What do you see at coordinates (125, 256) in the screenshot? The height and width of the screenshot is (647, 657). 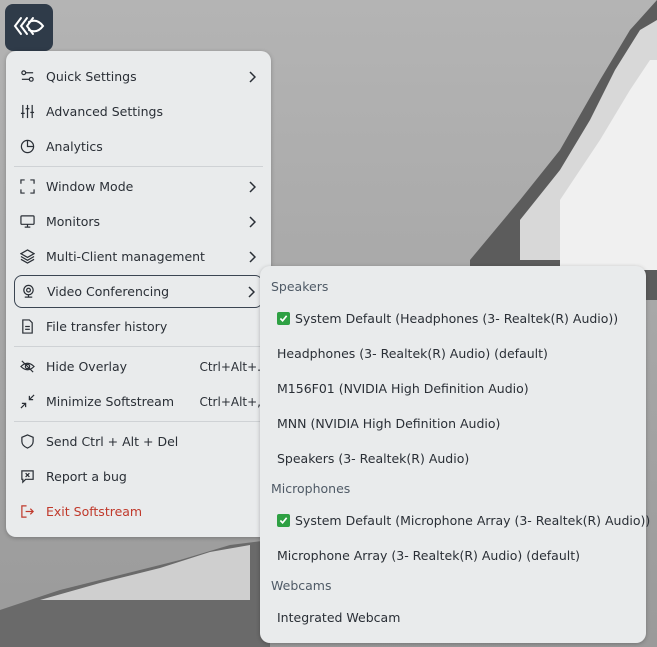 I see `menu-item-label: Multi-Client management` at bounding box center [125, 256].